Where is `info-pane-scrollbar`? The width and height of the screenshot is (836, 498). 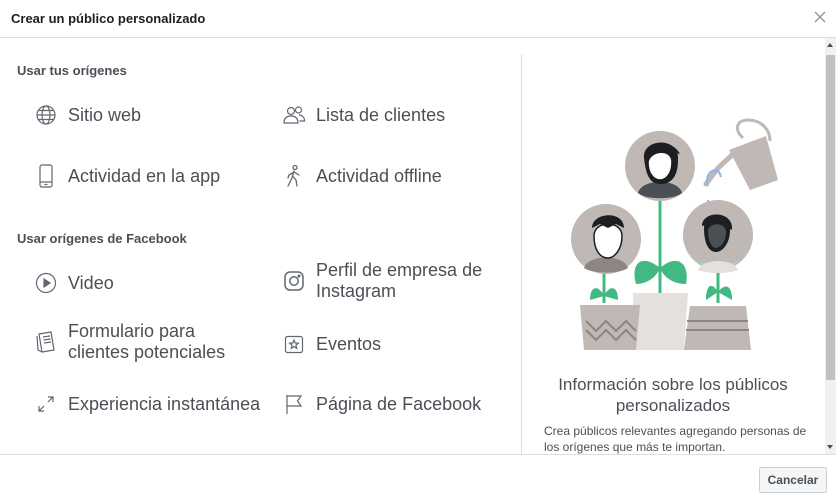
info-pane-scrollbar is located at coordinates (830, 246).